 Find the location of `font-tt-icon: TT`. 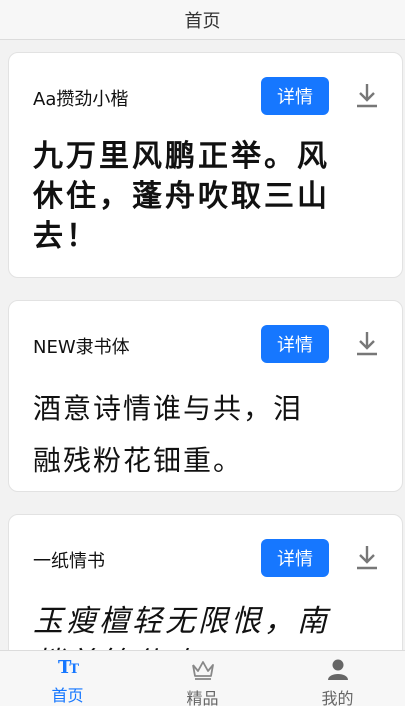

font-tt-icon: TT is located at coordinates (68, 667).